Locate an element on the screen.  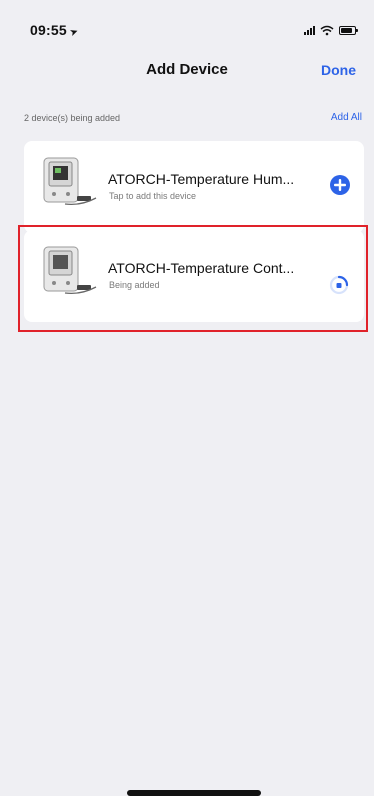
status-time: 09:55➤ is located at coordinates (55, 31).